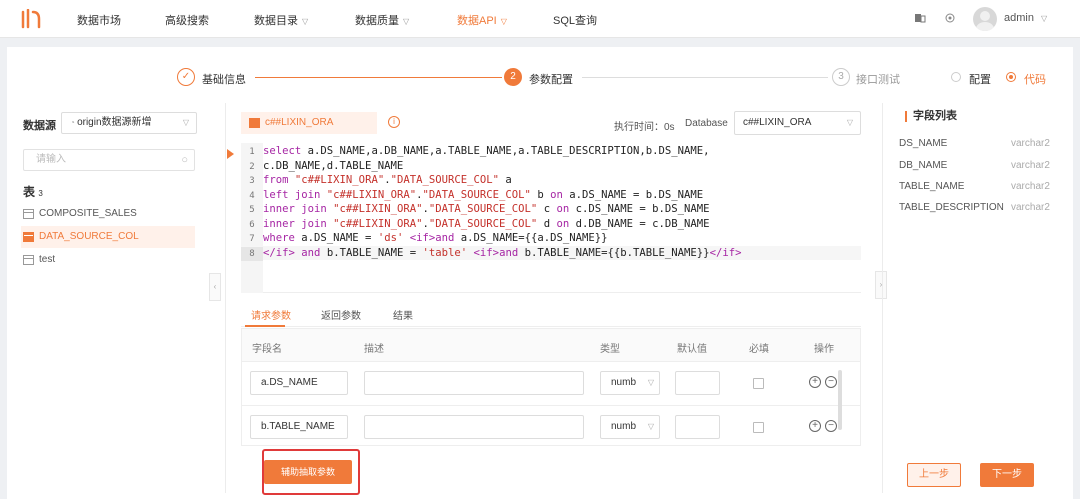 The height and width of the screenshot is (499, 1080). I want to click on user-menu: admin ▽, so click(1025, 18).